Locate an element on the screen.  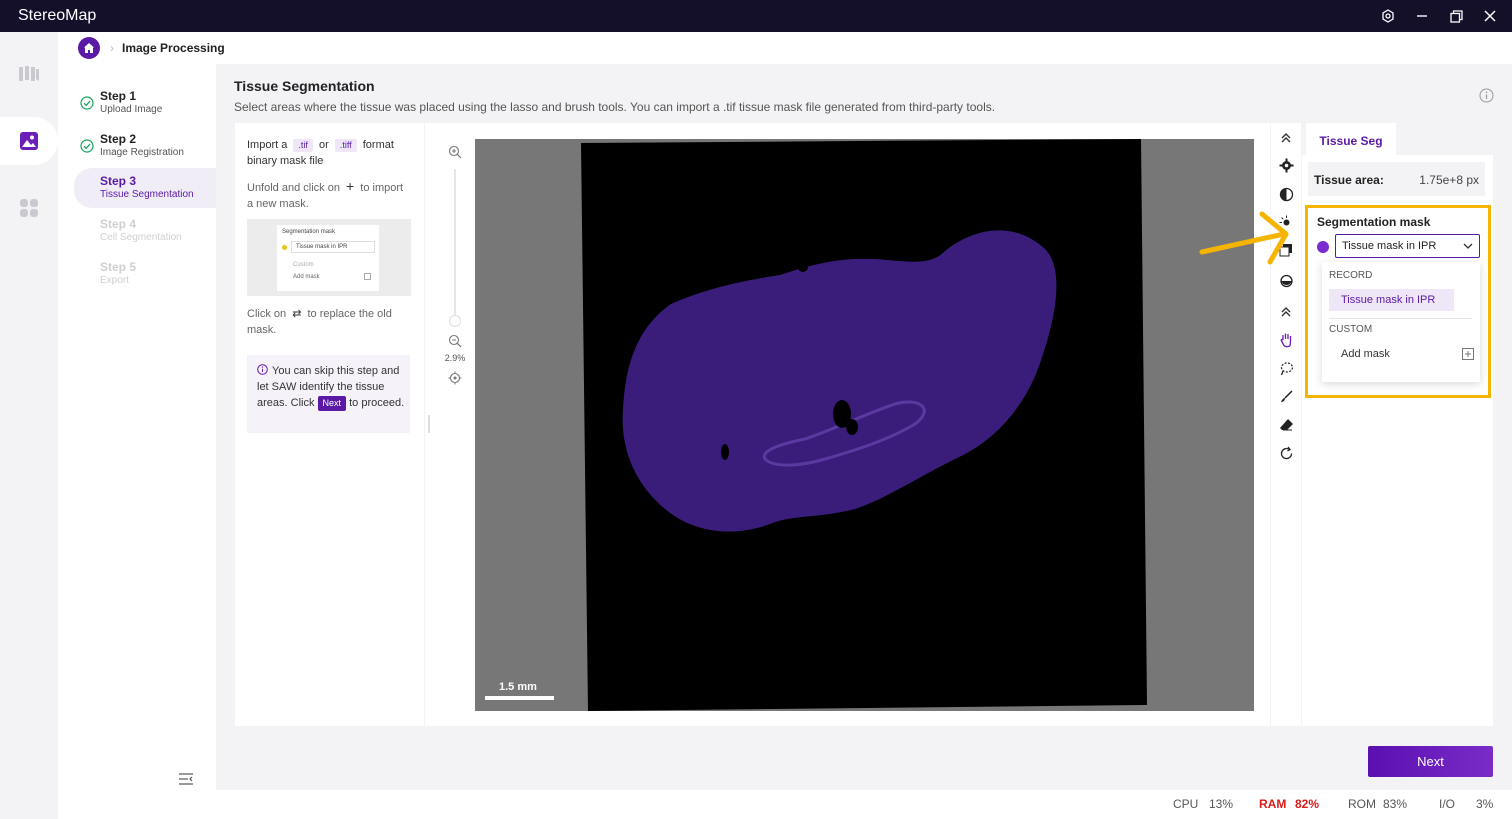
rail-apps-icon is located at coordinates (29, 208).